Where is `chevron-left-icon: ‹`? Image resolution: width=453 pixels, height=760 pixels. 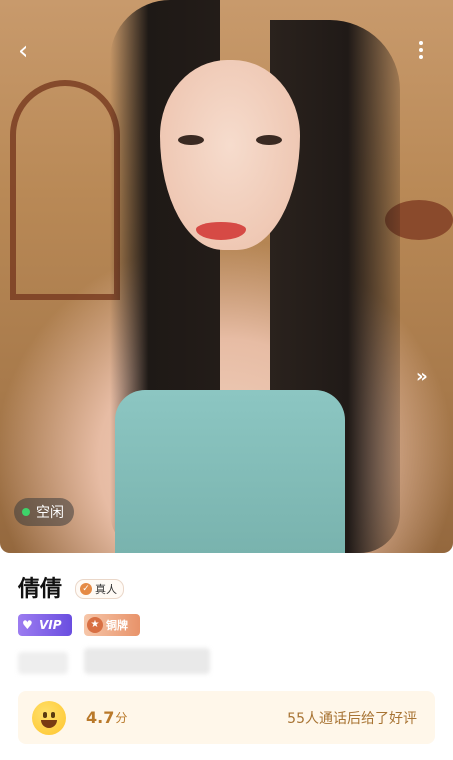
chevron-left-icon: ‹ is located at coordinates (23, 51).